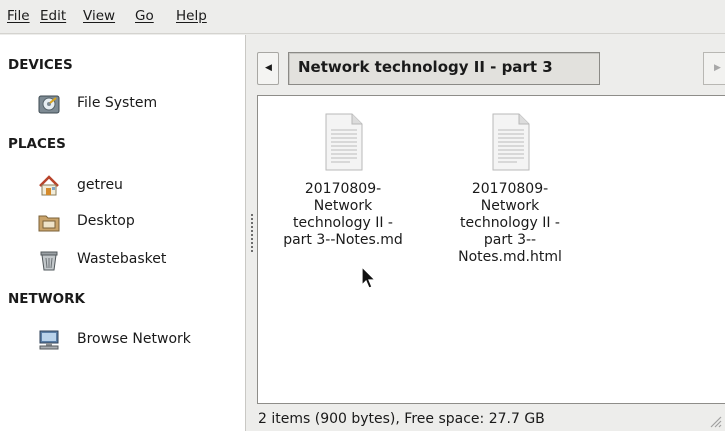 The width and height of the screenshot is (725, 431). I want to click on path-scroll-right-button: ▶, so click(714, 68).